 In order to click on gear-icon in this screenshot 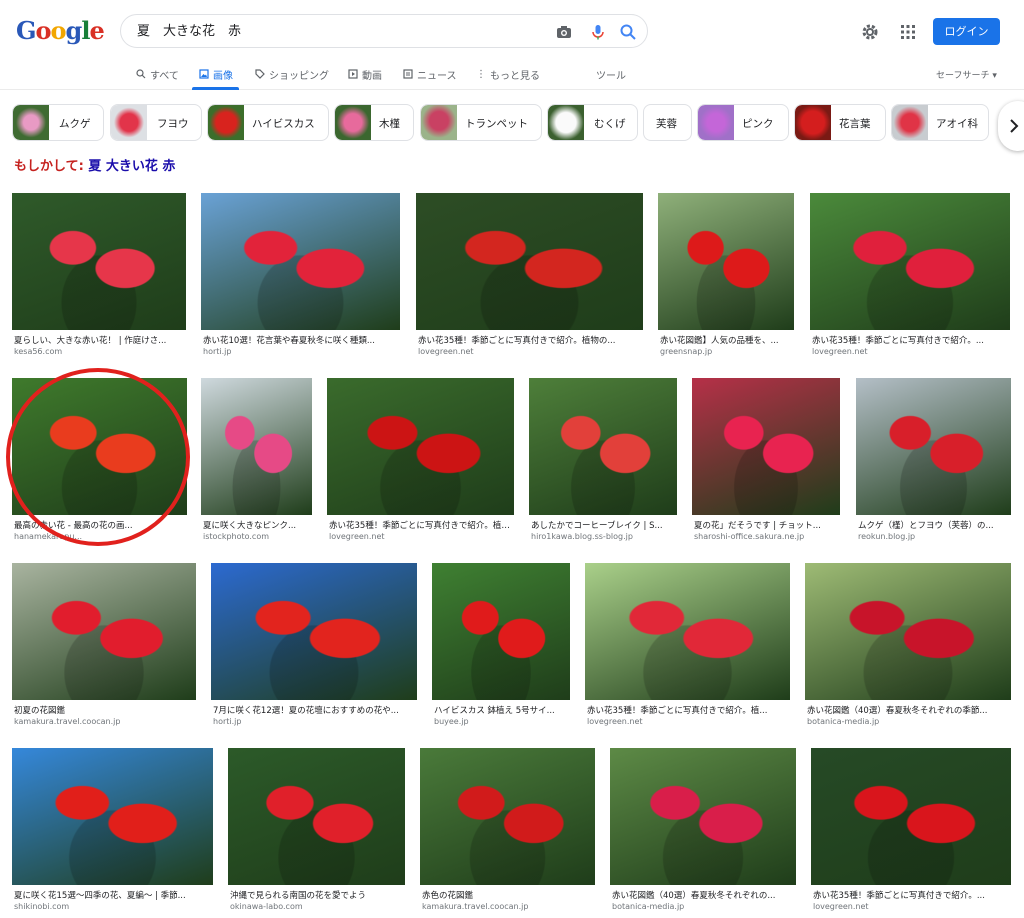, I will do `click(870, 32)`.